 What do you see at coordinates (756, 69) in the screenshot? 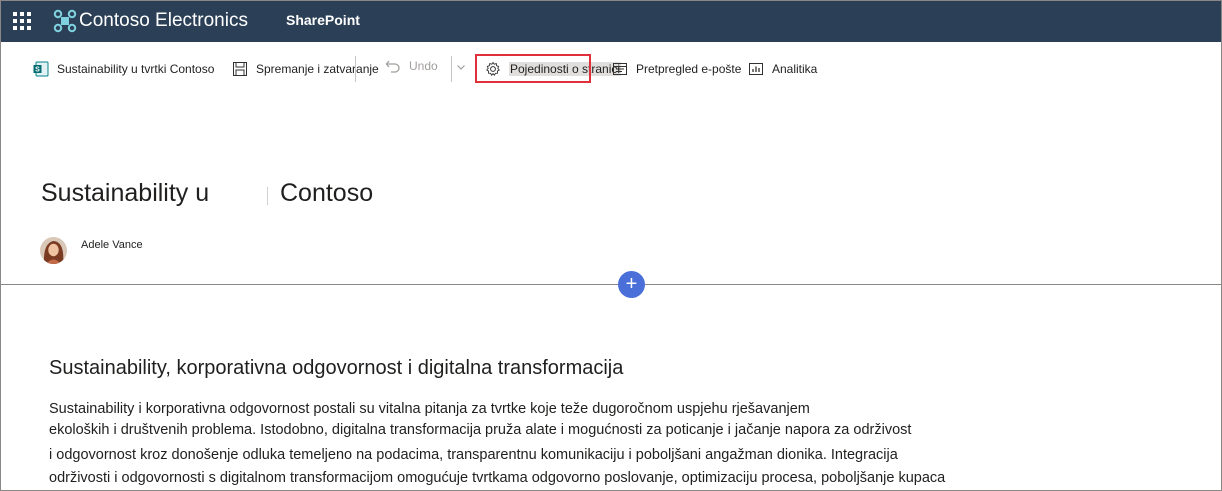
I see `analytics-icon` at bounding box center [756, 69].